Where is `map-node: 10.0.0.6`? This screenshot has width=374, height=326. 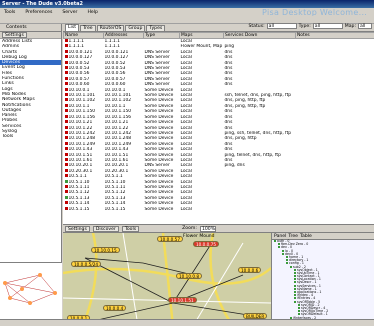
map-node: 10.0.0.6 is located at coordinates (250, 270).